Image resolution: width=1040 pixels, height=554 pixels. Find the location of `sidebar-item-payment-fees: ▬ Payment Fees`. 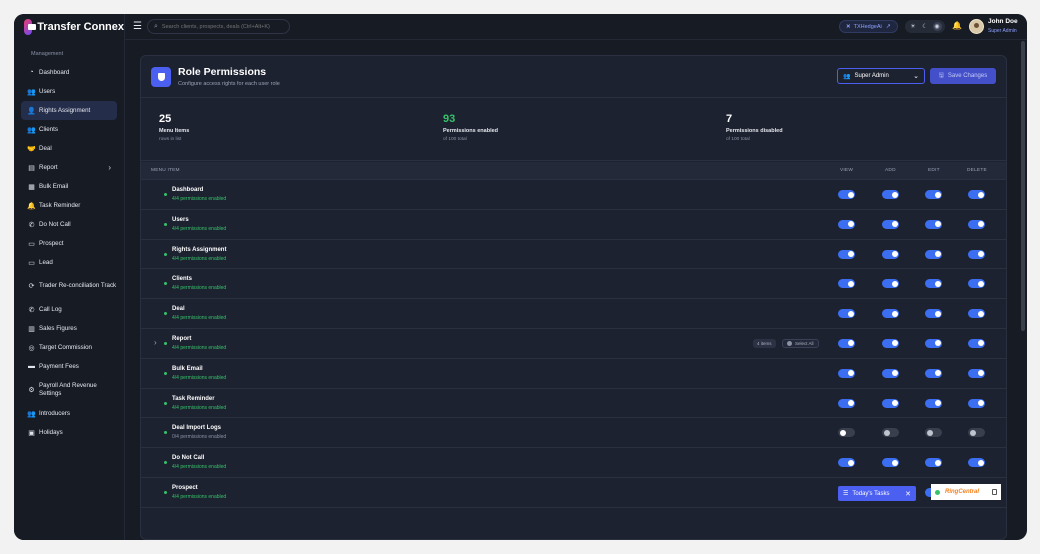

sidebar-item-payment-fees: ▬ Payment Fees is located at coordinates (69, 366).